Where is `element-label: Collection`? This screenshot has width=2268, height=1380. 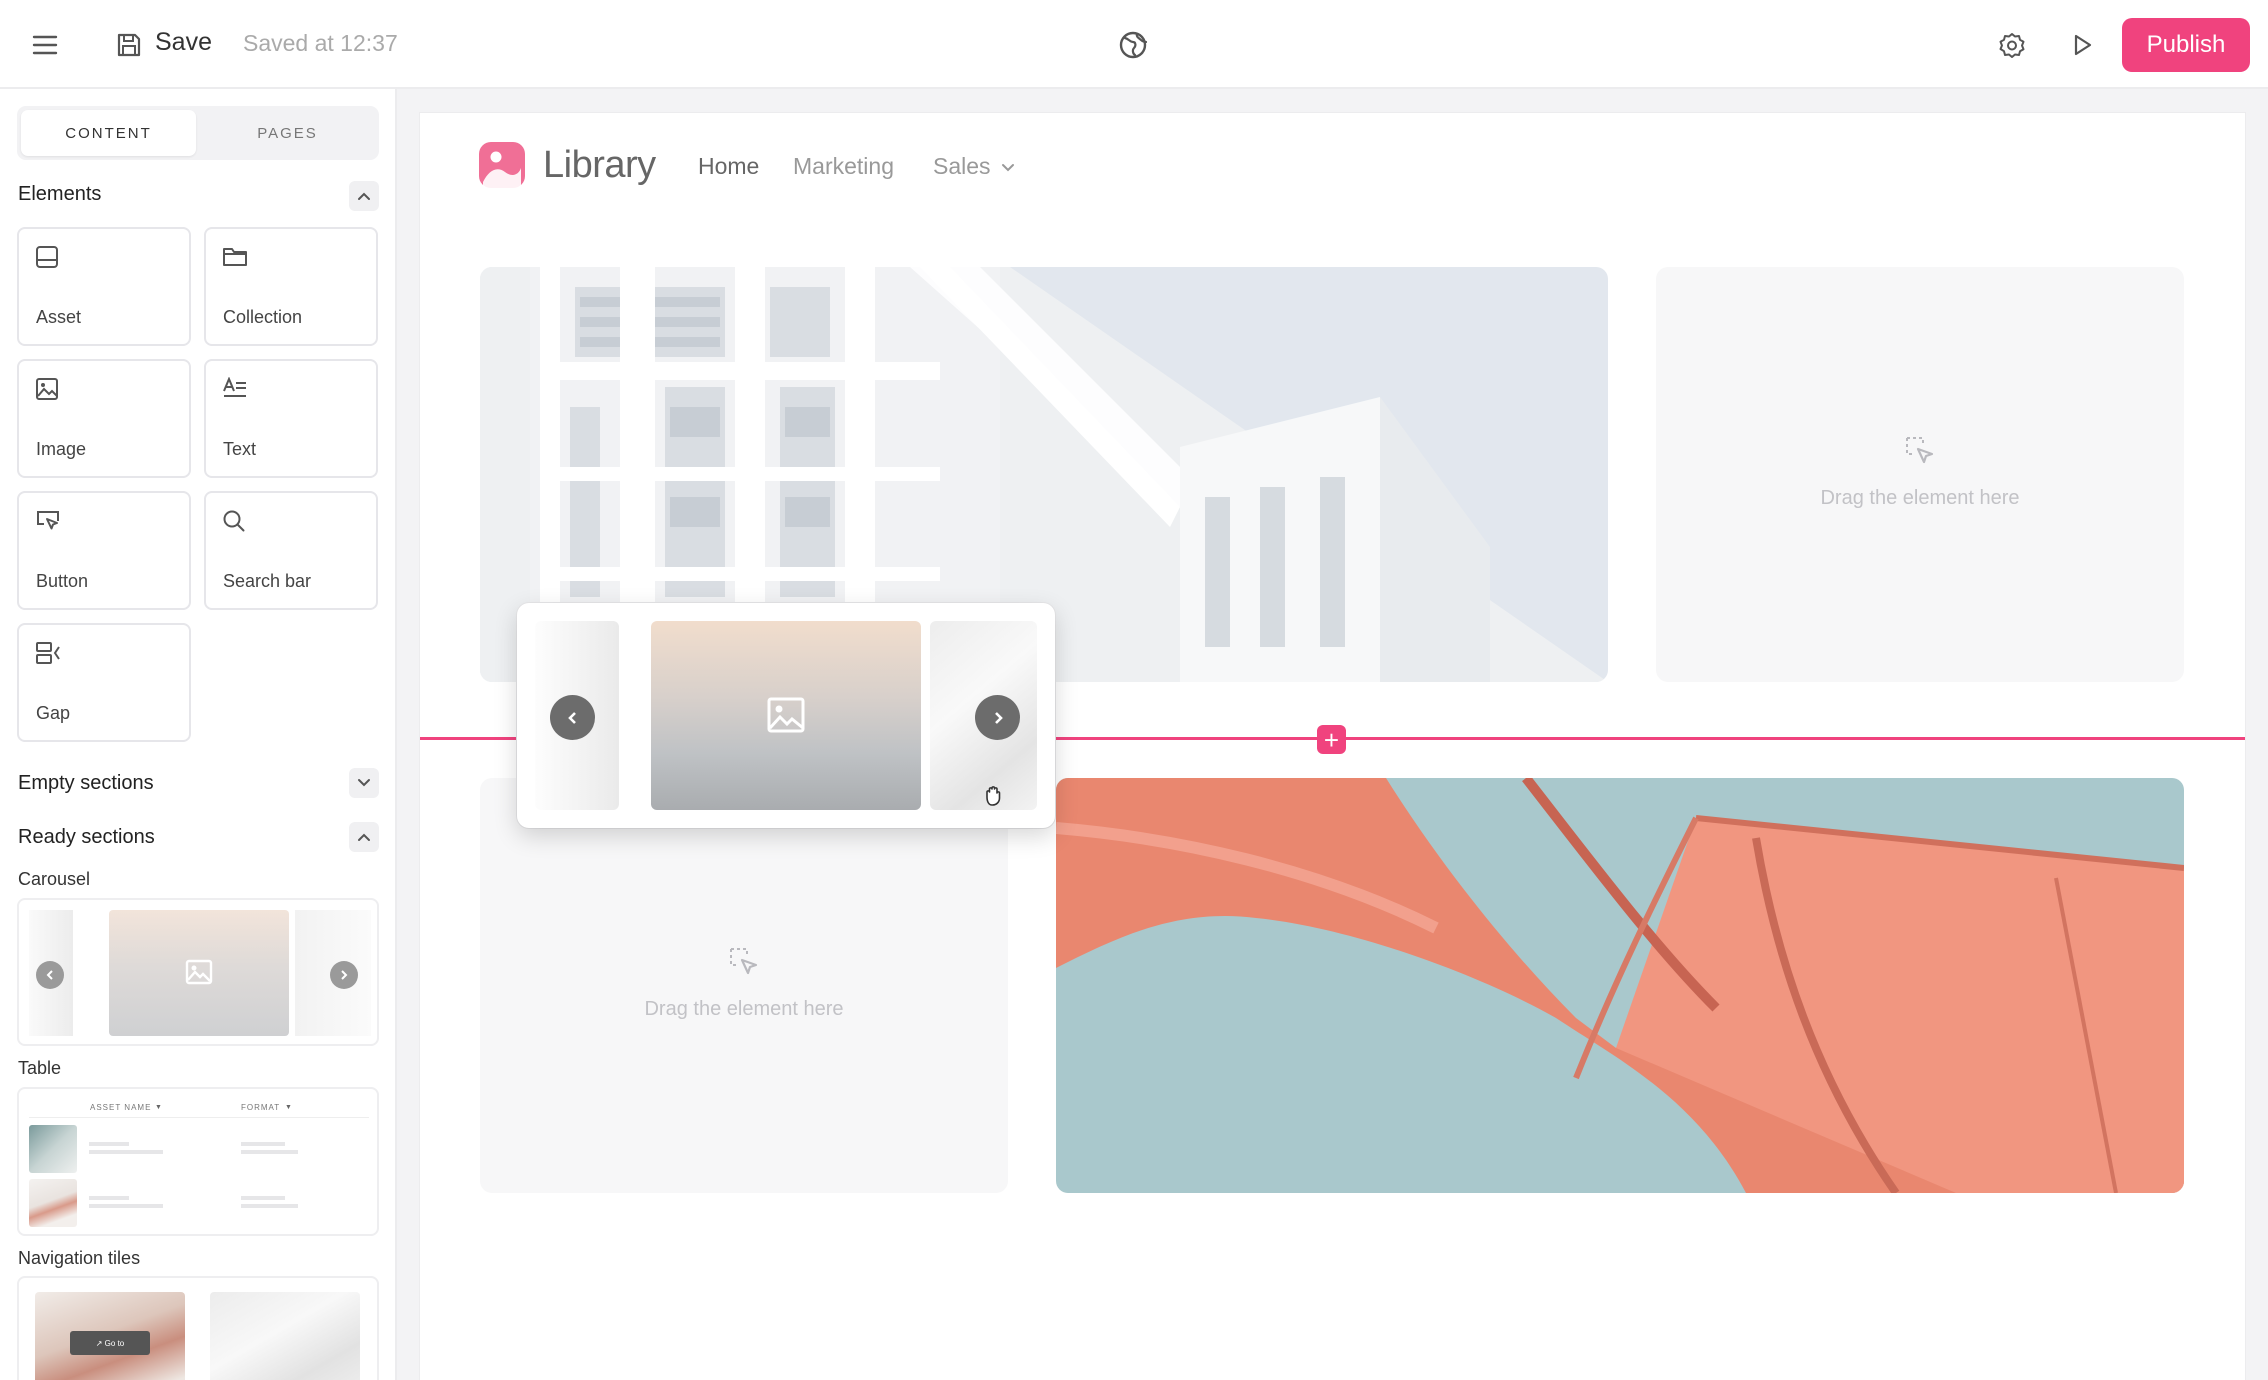 element-label: Collection is located at coordinates (263, 317).